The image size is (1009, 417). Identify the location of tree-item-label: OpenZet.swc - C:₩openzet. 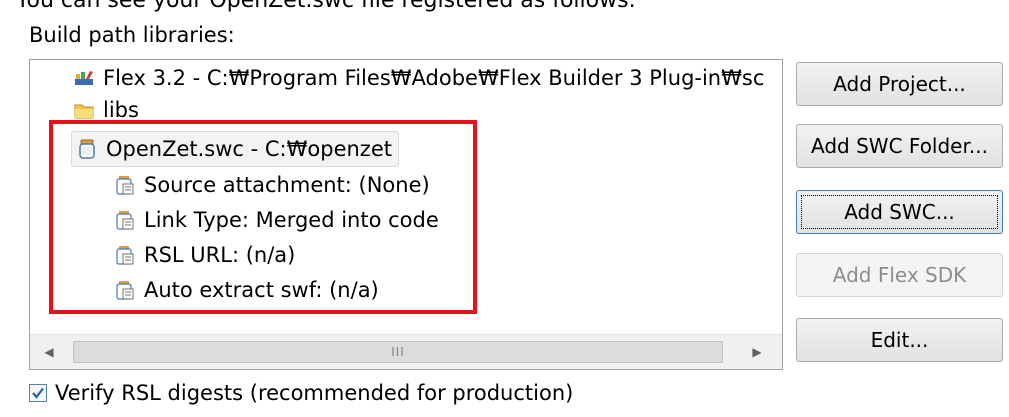
(249, 149).